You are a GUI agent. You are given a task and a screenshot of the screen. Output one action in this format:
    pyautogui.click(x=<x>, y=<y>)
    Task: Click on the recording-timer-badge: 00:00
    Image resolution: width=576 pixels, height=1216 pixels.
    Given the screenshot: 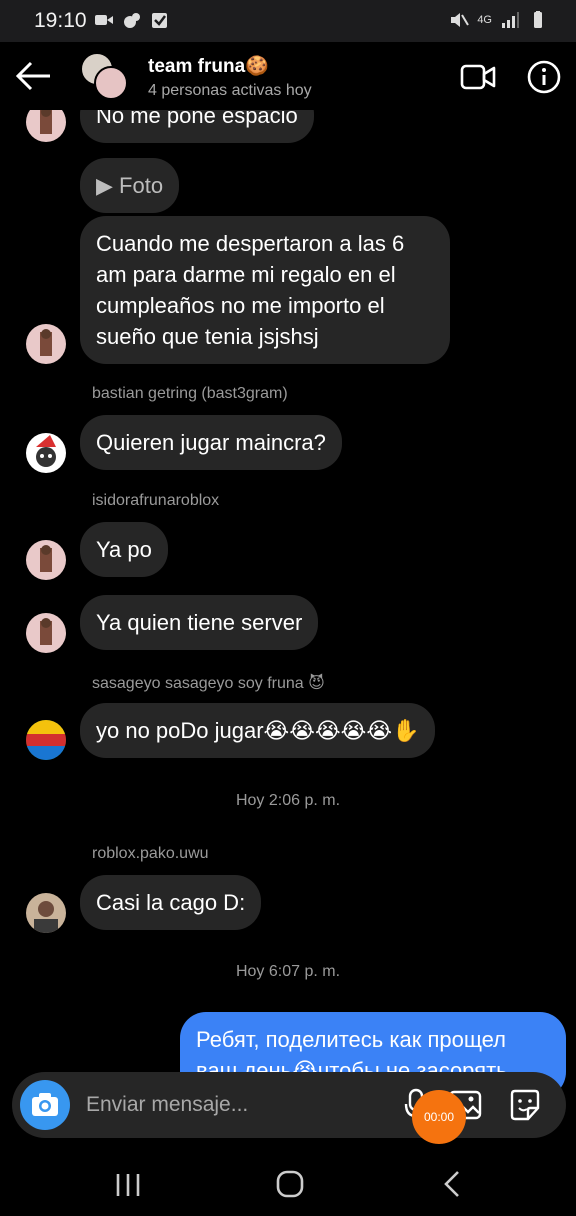 What is the action you would take?
    pyautogui.click(x=439, y=1117)
    